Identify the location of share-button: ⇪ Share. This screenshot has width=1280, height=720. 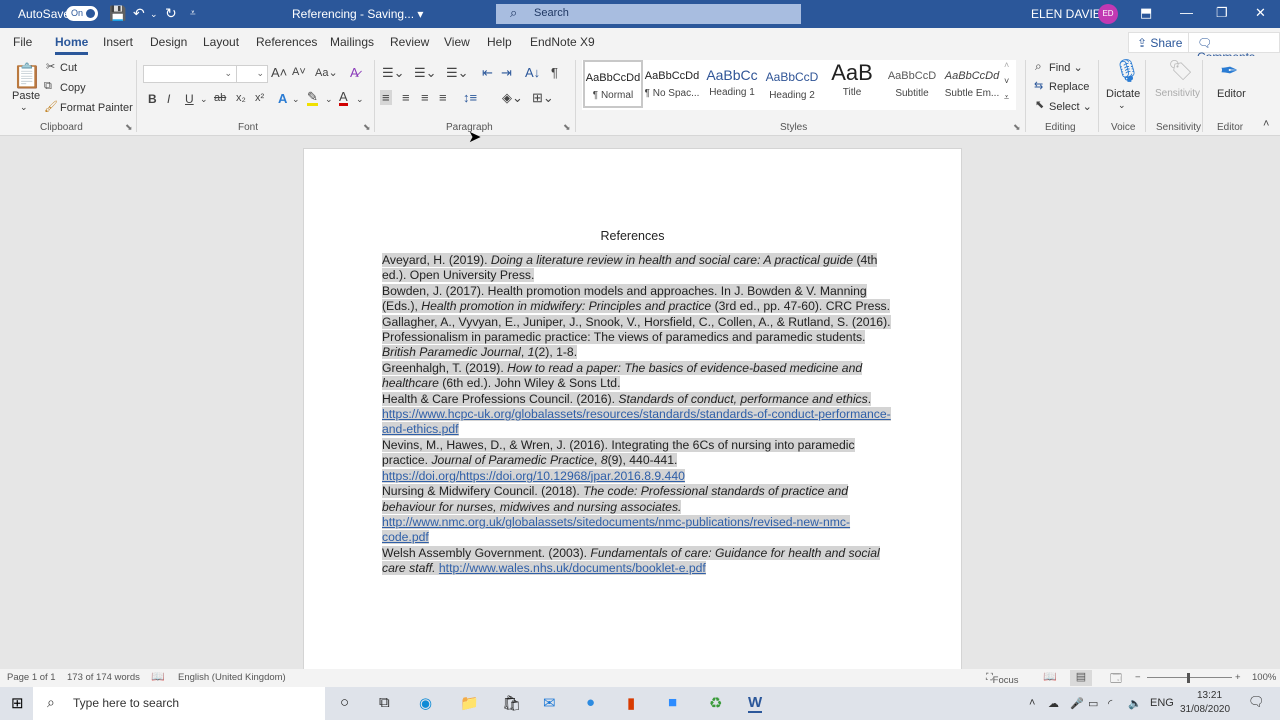
(1160, 42).